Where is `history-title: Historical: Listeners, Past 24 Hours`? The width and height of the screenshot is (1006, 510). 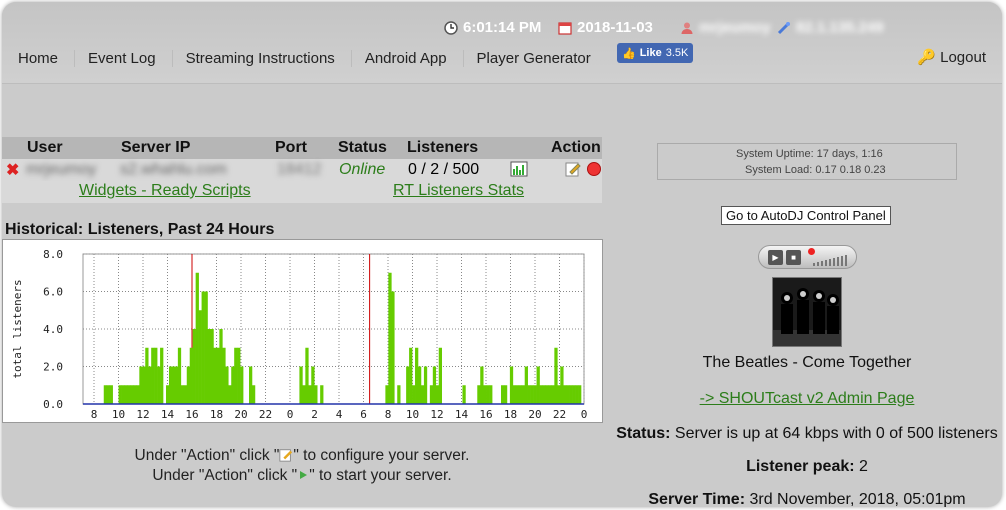
history-title: Historical: Listeners, Past 24 Hours is located at coordinates (140, 229).